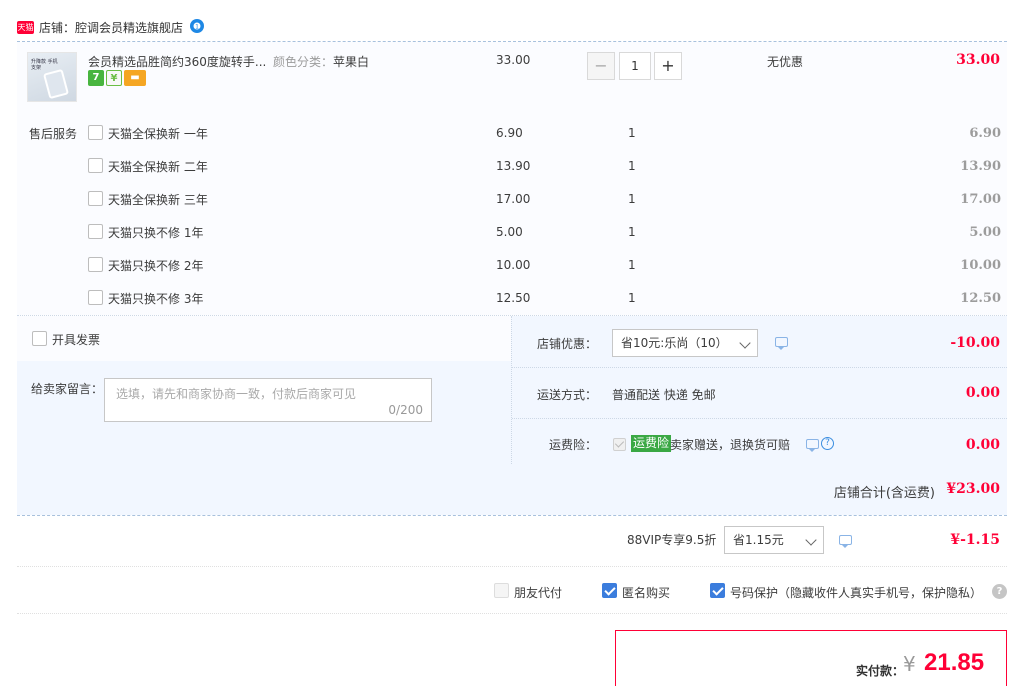  What do you see at coordinates (76, 340) in the screenshot?
I see `invoice-label: 开具发票` at bounding box center [76, 340].